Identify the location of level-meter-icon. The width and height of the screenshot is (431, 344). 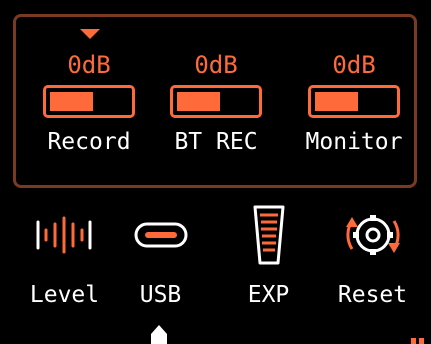
(63, 235).